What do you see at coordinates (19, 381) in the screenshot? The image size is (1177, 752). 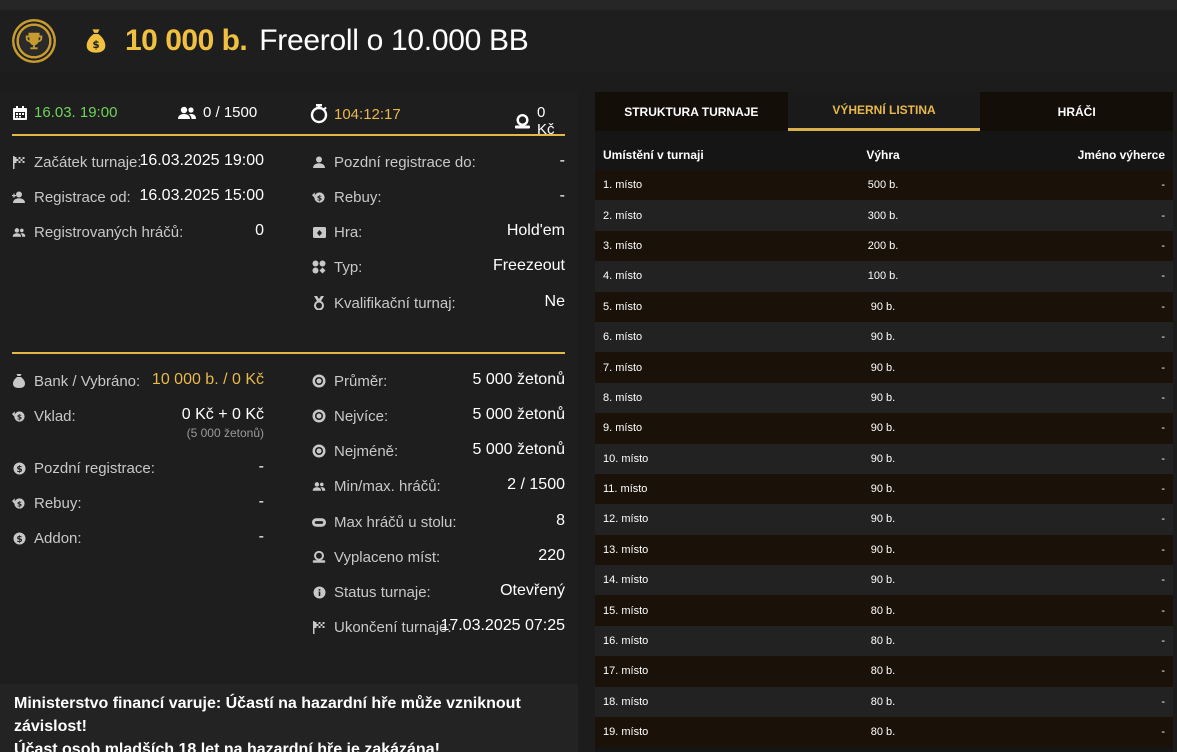 I see `money-bag-icon` at bounding box center [19, 381].